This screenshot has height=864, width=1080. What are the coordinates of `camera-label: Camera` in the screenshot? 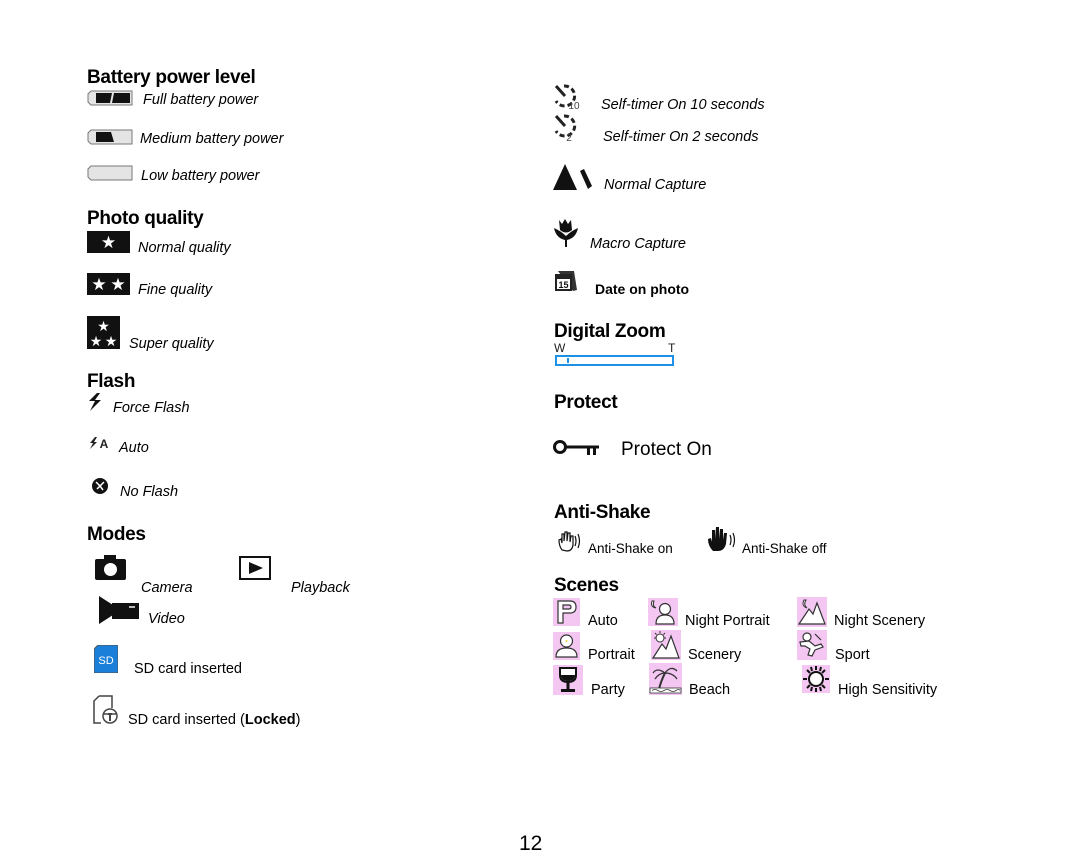 It's located at (167, 588).